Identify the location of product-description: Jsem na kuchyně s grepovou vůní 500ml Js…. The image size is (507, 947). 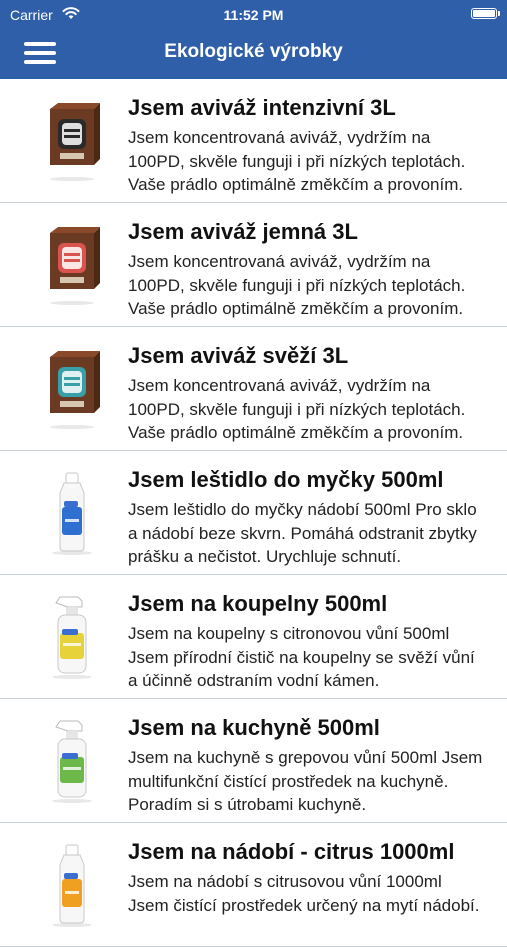
(305, 781).